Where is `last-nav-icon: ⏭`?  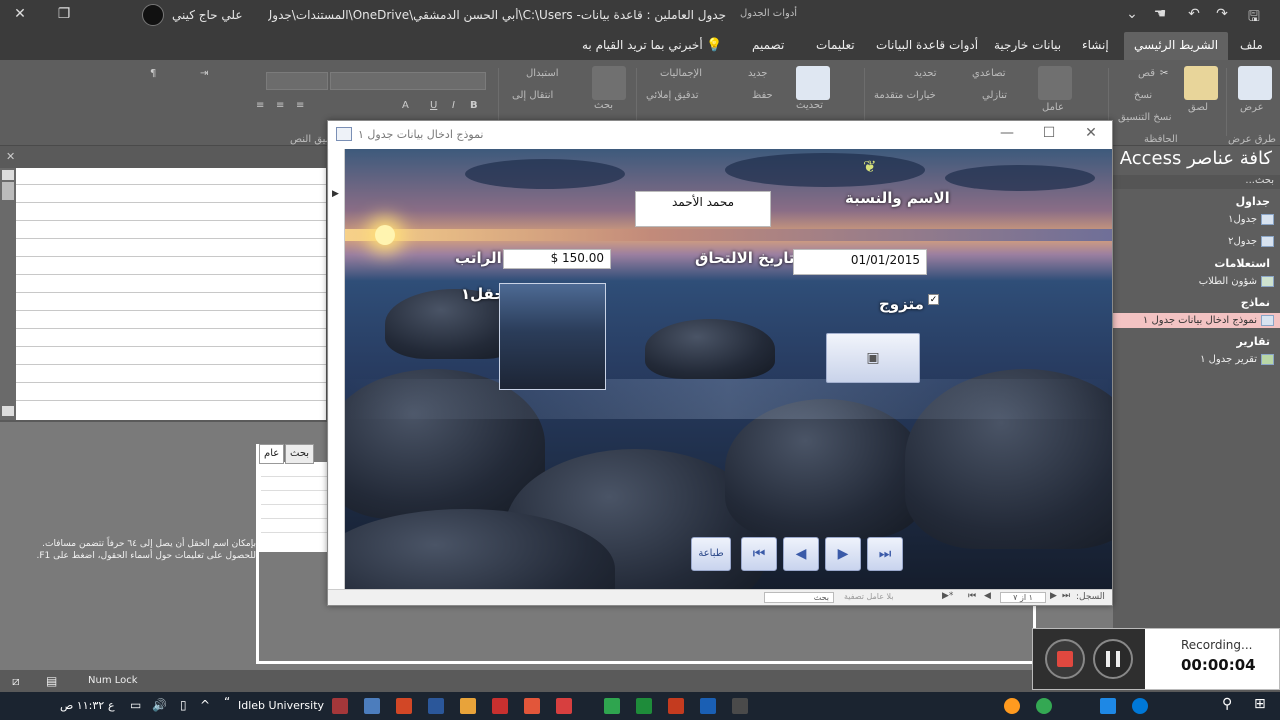
last-nav-icon: ⏭ is located at coordinates (1066, 596).